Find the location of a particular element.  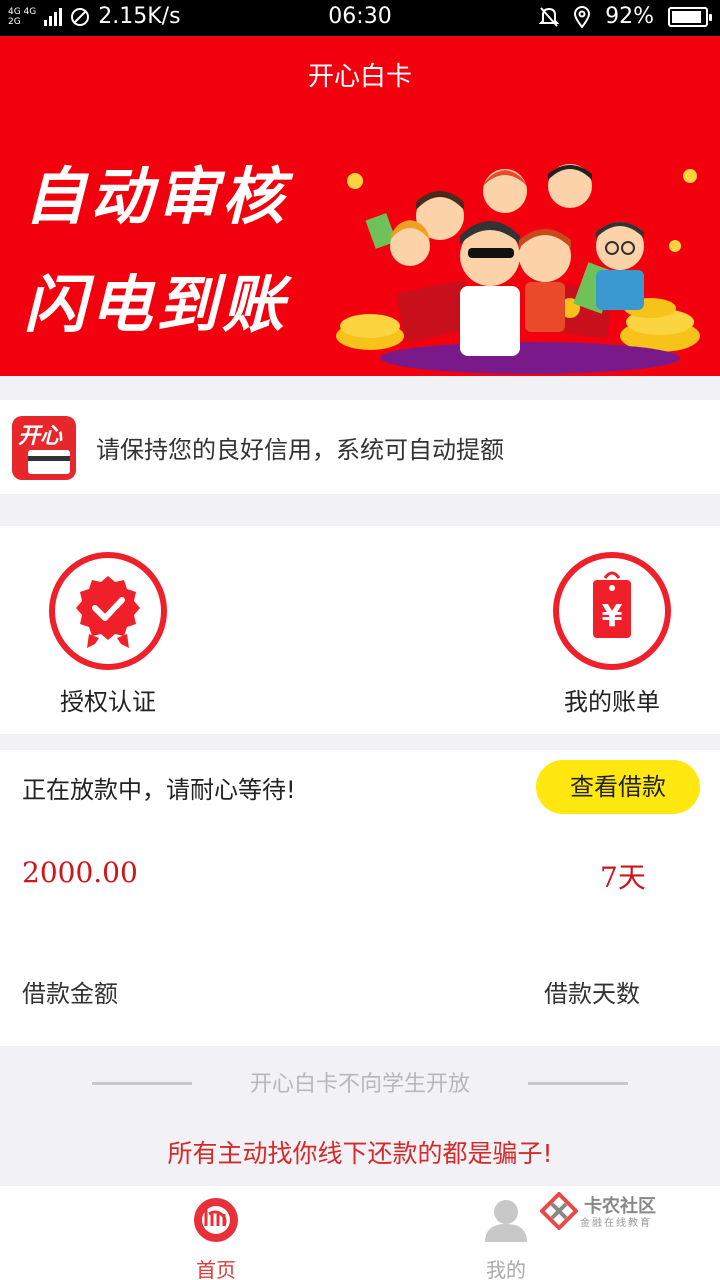

my-bill-button: ¥ 我的账单 is located at coordinates (612, 634).